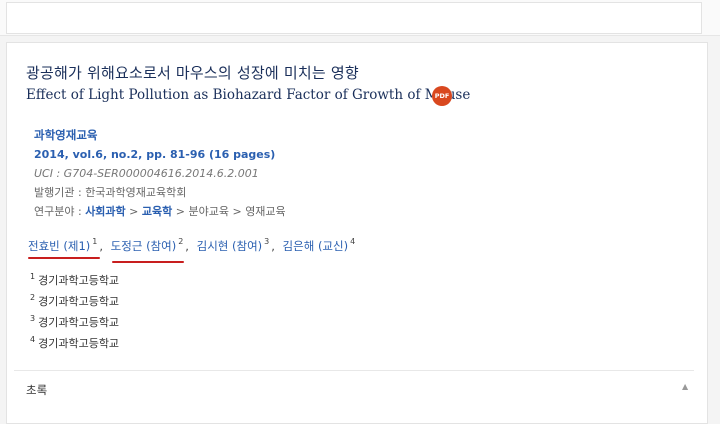  What do you see at coordinates (354, 18) in the screenshot?
I see `top-panel` at bounding box center [354, 18].